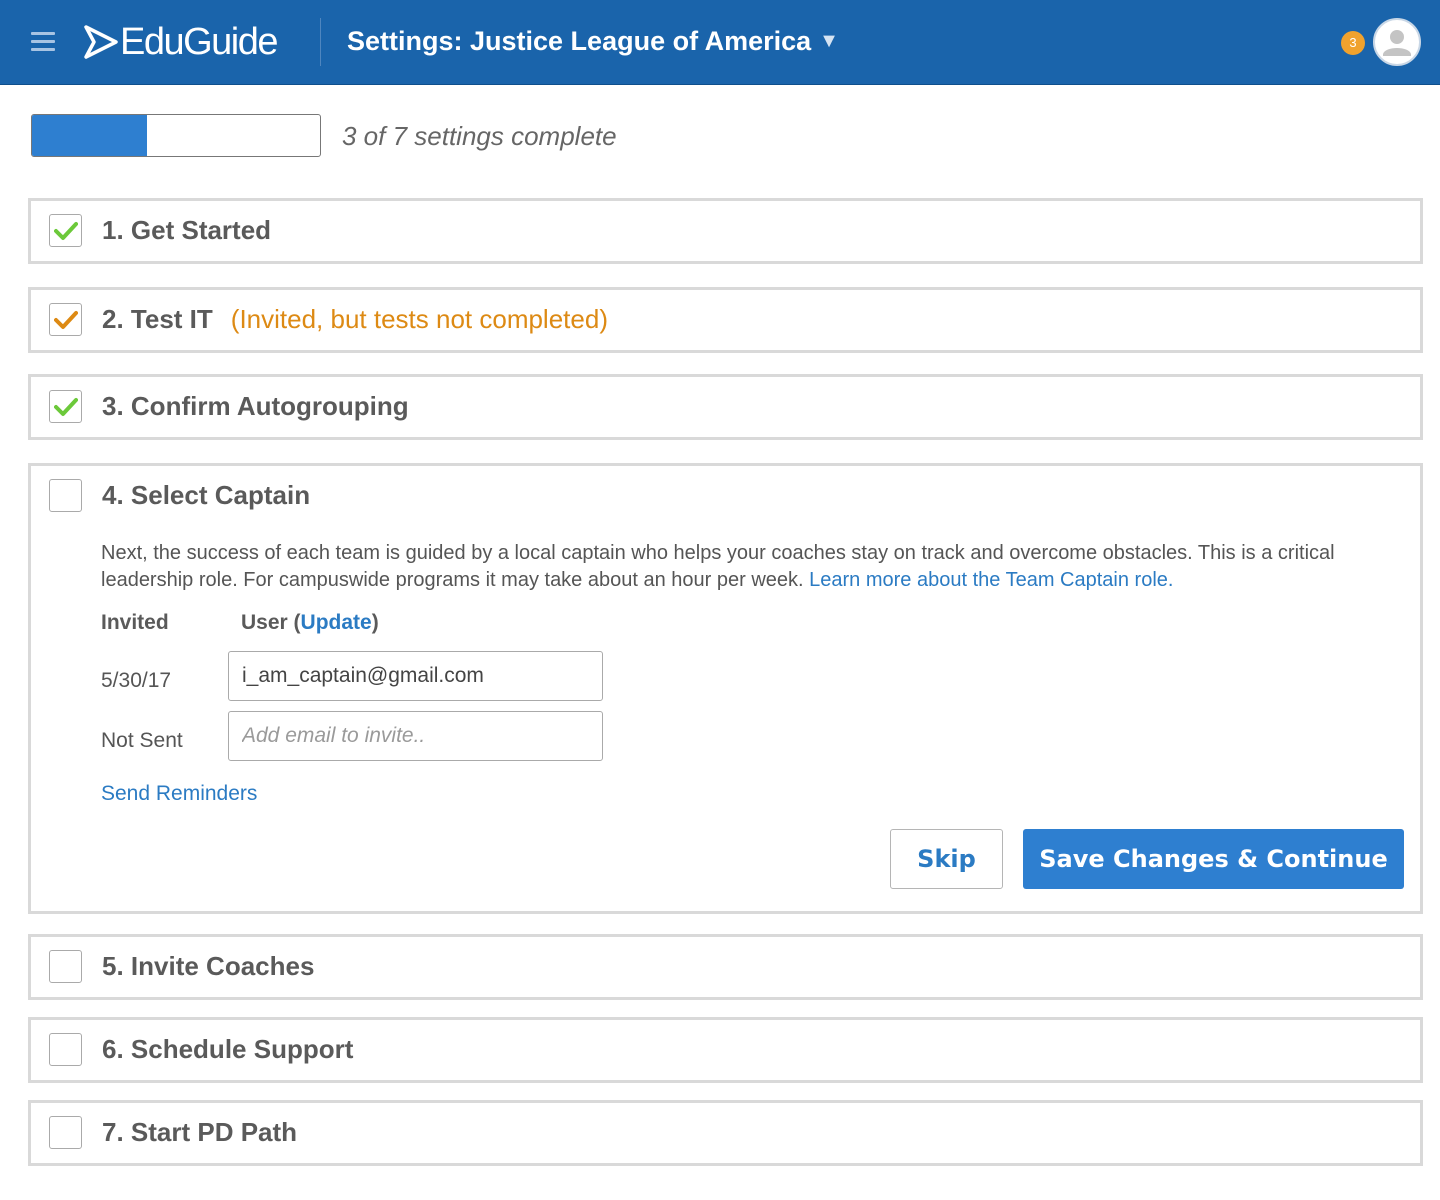  What do you see at coordinates (725, 231) in the screenshot?
I see `step-get-started: 1. Get Started` at bounding box center [725, 231].